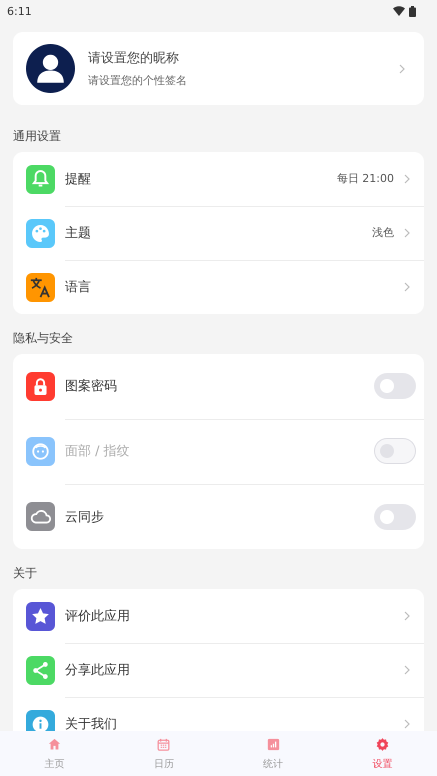 The width and height of the screenshot is (437, 776). I want to click on wifi-icon, so click(399, 11).